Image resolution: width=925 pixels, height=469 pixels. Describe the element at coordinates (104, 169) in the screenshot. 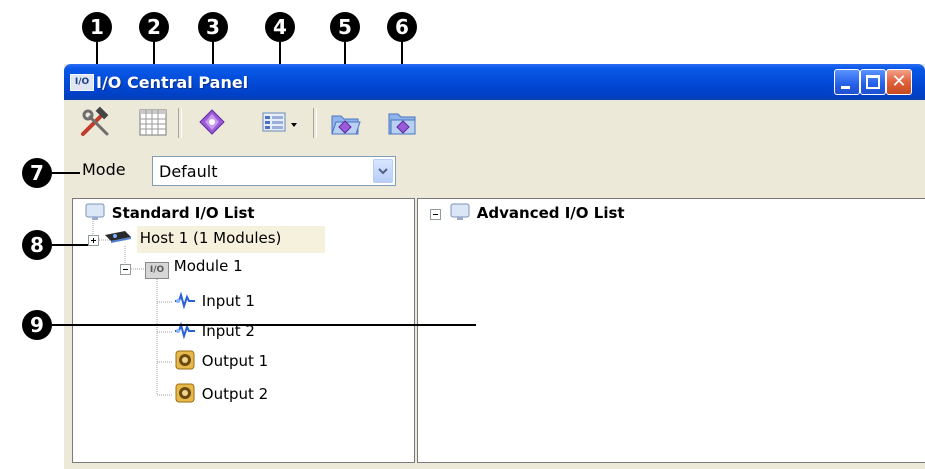

I see `mode-label: Mode` at that location.